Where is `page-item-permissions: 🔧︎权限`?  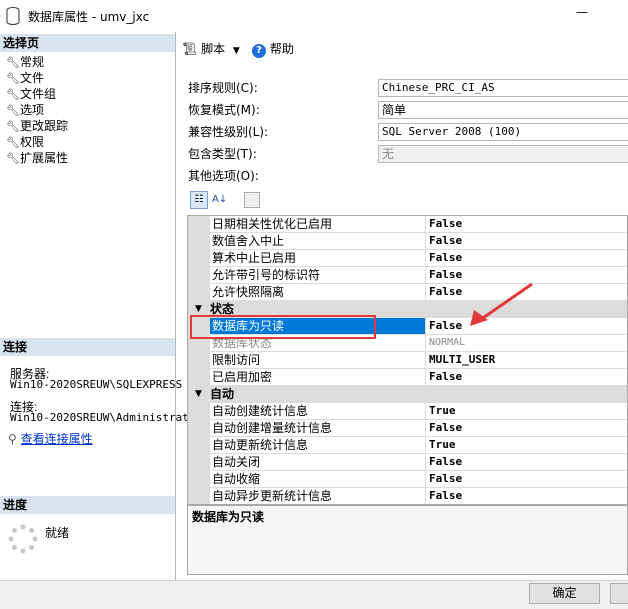 page-item-permissions: 🔧︎权限 is located at coordinates (25, 142).